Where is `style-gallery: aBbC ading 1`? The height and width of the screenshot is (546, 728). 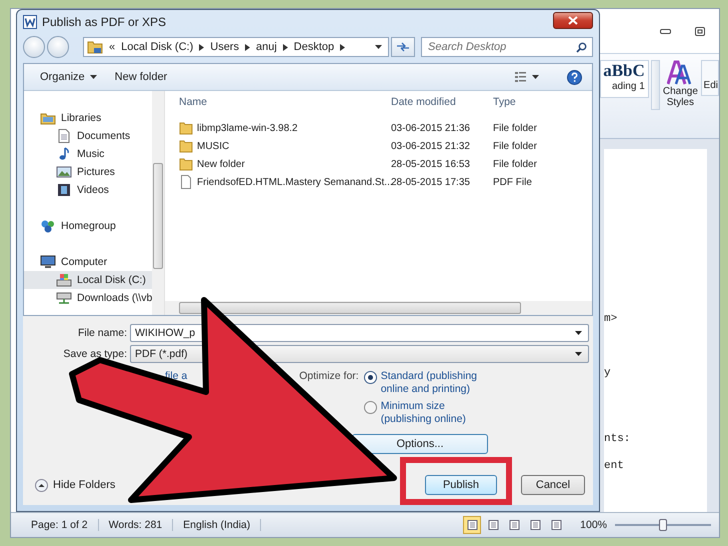 style-gallery: aBbC ading 1 is located at coordinates (624, 79).